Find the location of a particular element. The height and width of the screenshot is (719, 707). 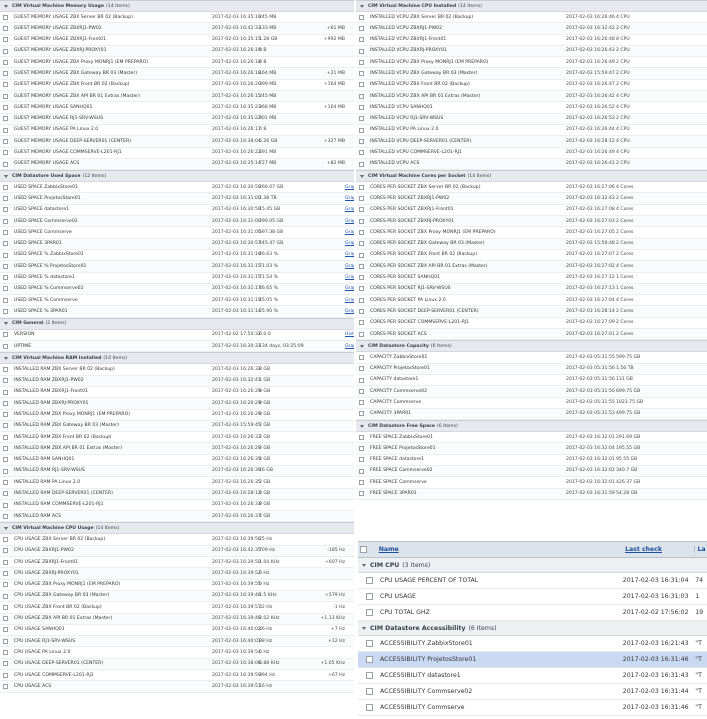

item-name: CPU USAGE is located at coordinates (501, 596).